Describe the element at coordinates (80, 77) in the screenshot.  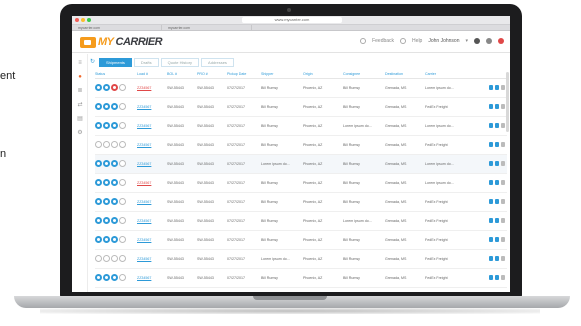
I see `shipments-nav-icon: ●` at that location.